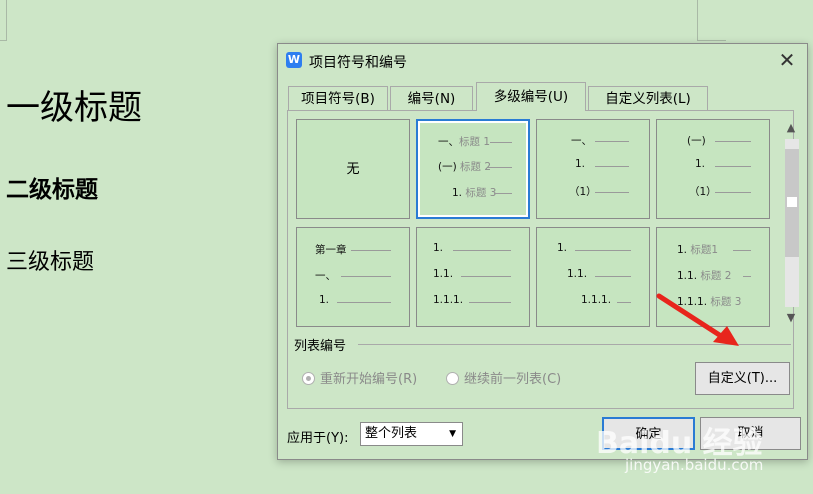  I want to click on scroll-down-icon: ▼, so click(791, 318).